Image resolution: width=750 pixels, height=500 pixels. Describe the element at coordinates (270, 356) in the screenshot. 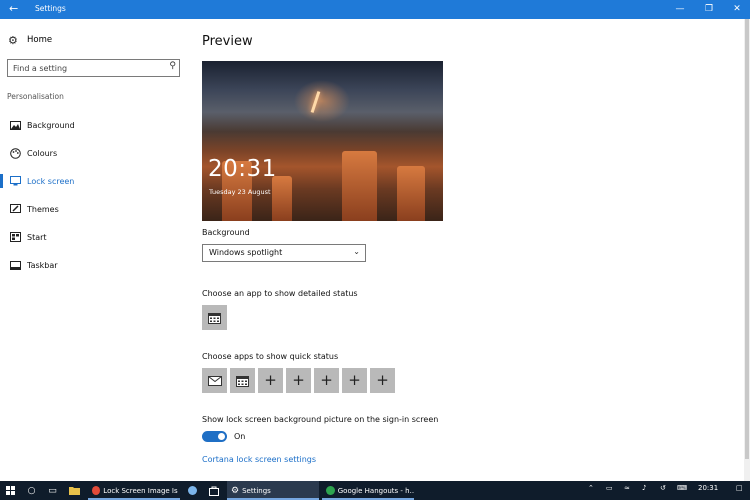

I see `quick-status-label: Choose apps to show quick status` at that location.